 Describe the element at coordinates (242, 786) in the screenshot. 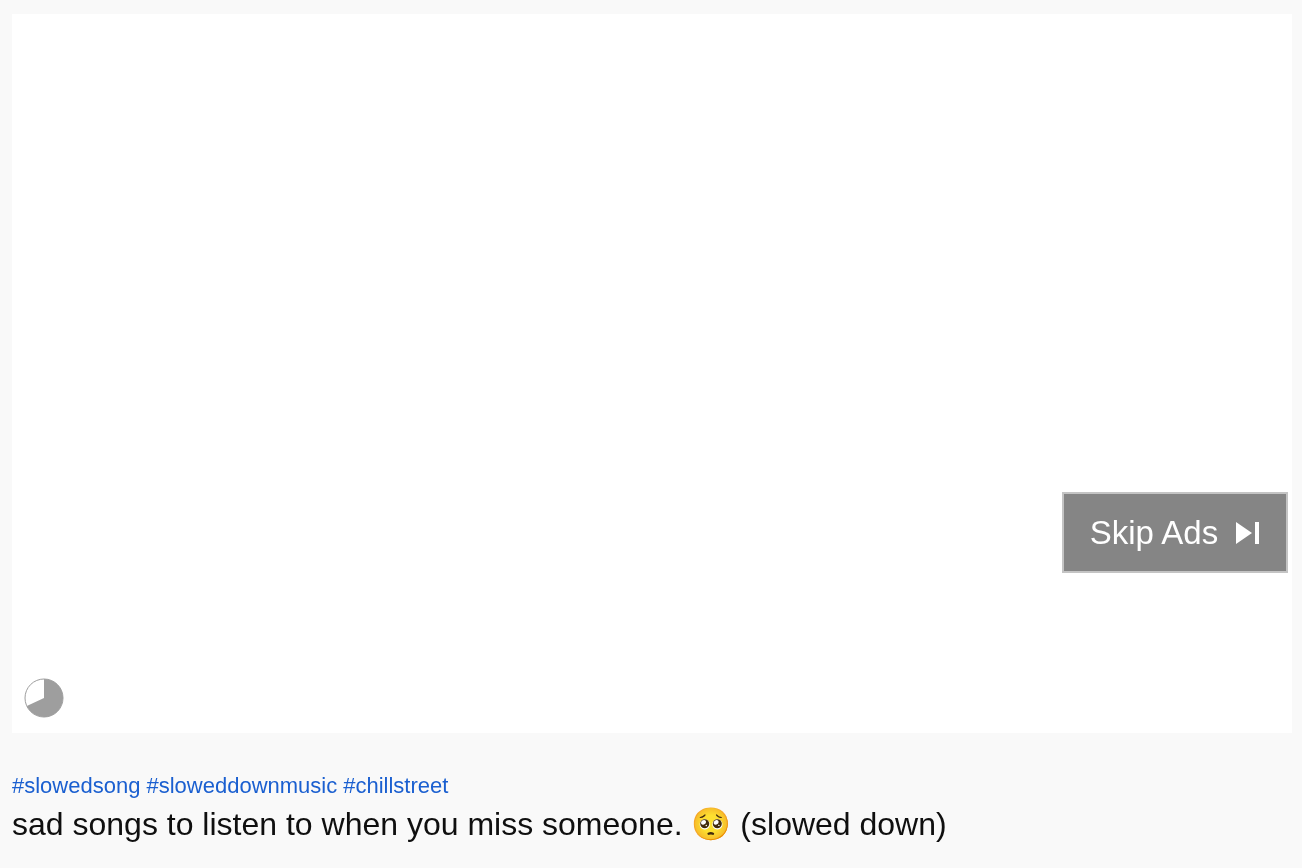

I see `hashtag-link: #sloweddownmusic` at that location.